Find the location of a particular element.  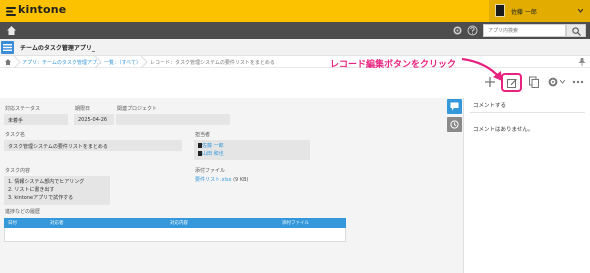

app-icon is located at coordinates (7, 47).